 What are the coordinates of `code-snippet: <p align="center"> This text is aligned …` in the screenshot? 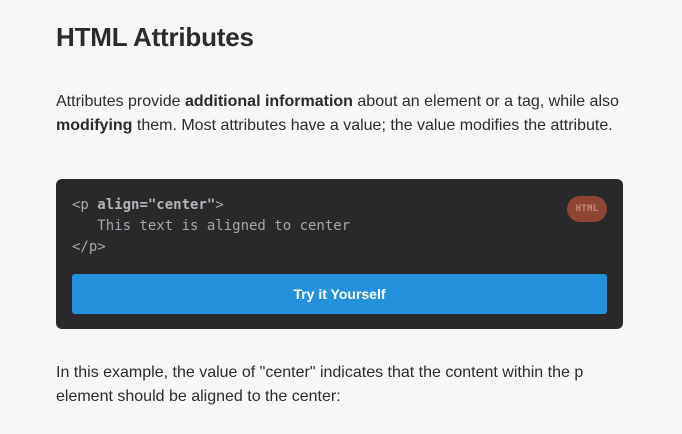 It's located at (211, 226).